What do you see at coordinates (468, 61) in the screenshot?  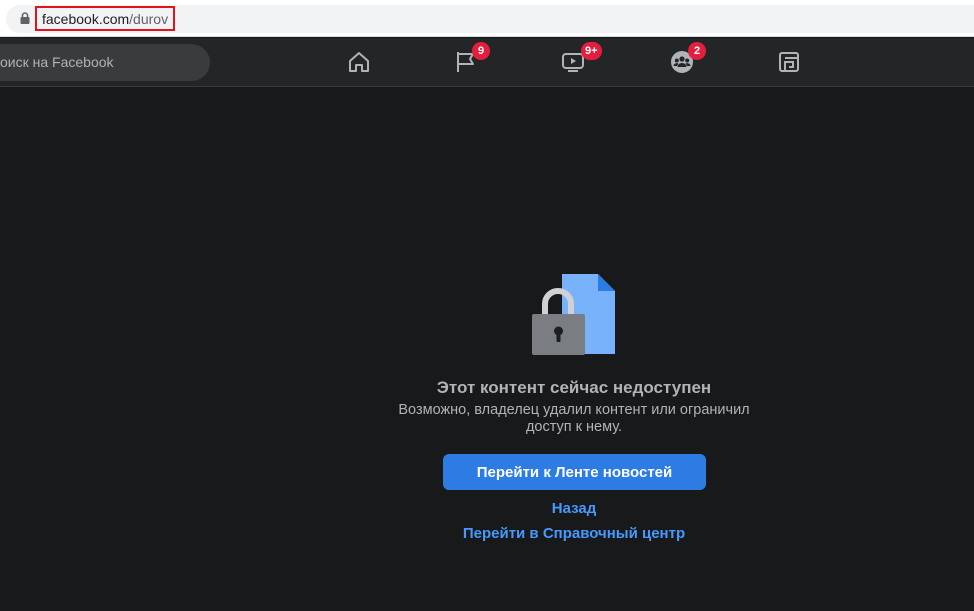 I see `nav-pages-button: 9` at bounding box center [468, 61].